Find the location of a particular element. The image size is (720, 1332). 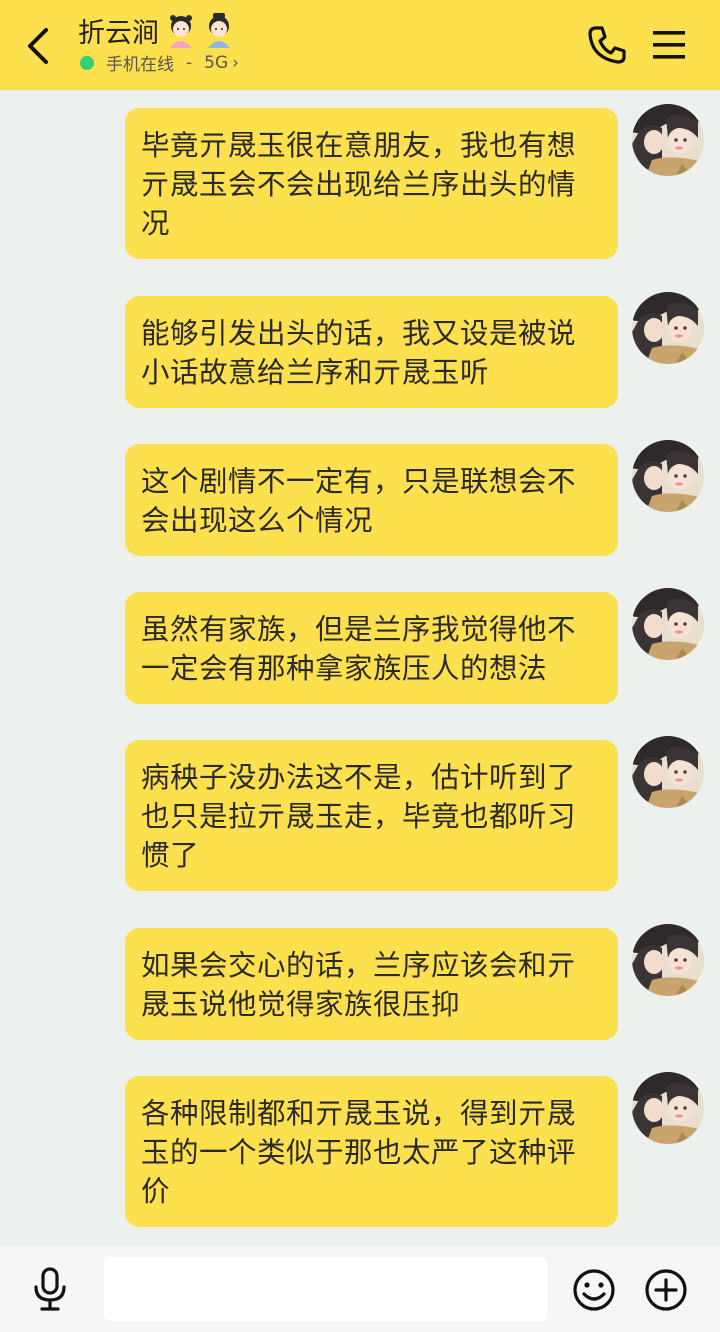

avatar-sticker-girl-icon is located at coordinates (181, 31).